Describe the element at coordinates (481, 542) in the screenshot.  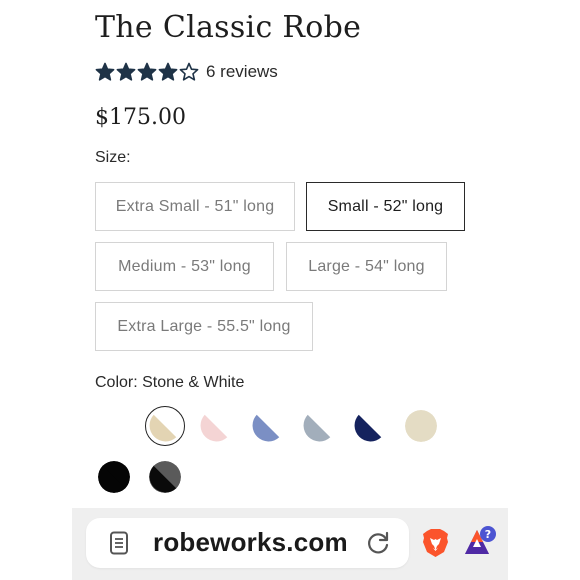
I see `brave-rewards-icon: ?` at that location.